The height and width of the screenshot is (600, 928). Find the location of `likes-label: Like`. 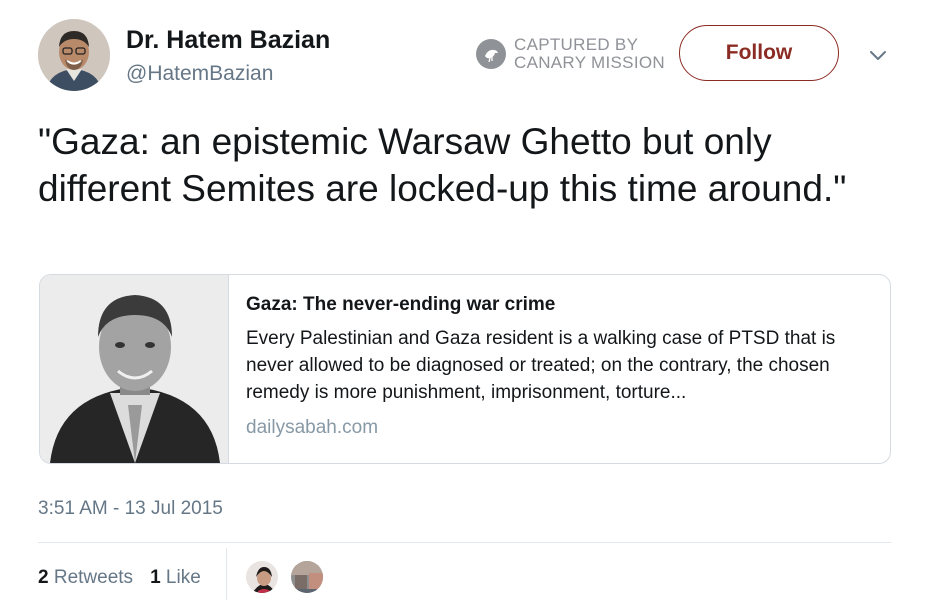

likes-label: Like is located at coordinates (183, 577).